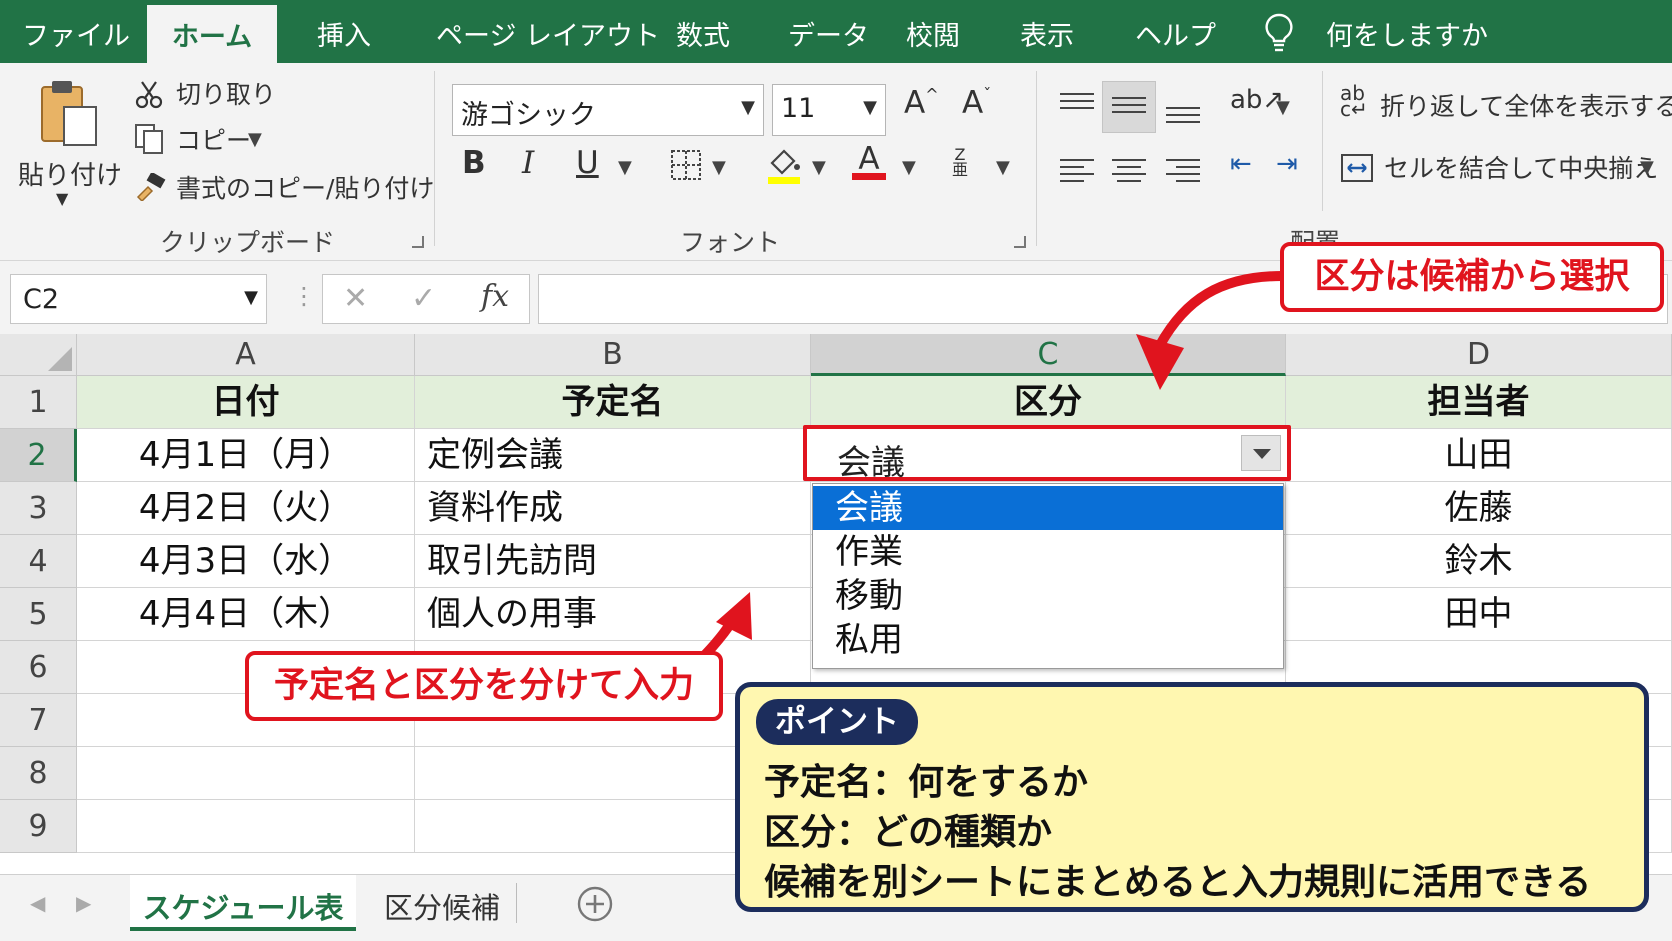  I want to click on column-header-b: B, so click(613, 355).